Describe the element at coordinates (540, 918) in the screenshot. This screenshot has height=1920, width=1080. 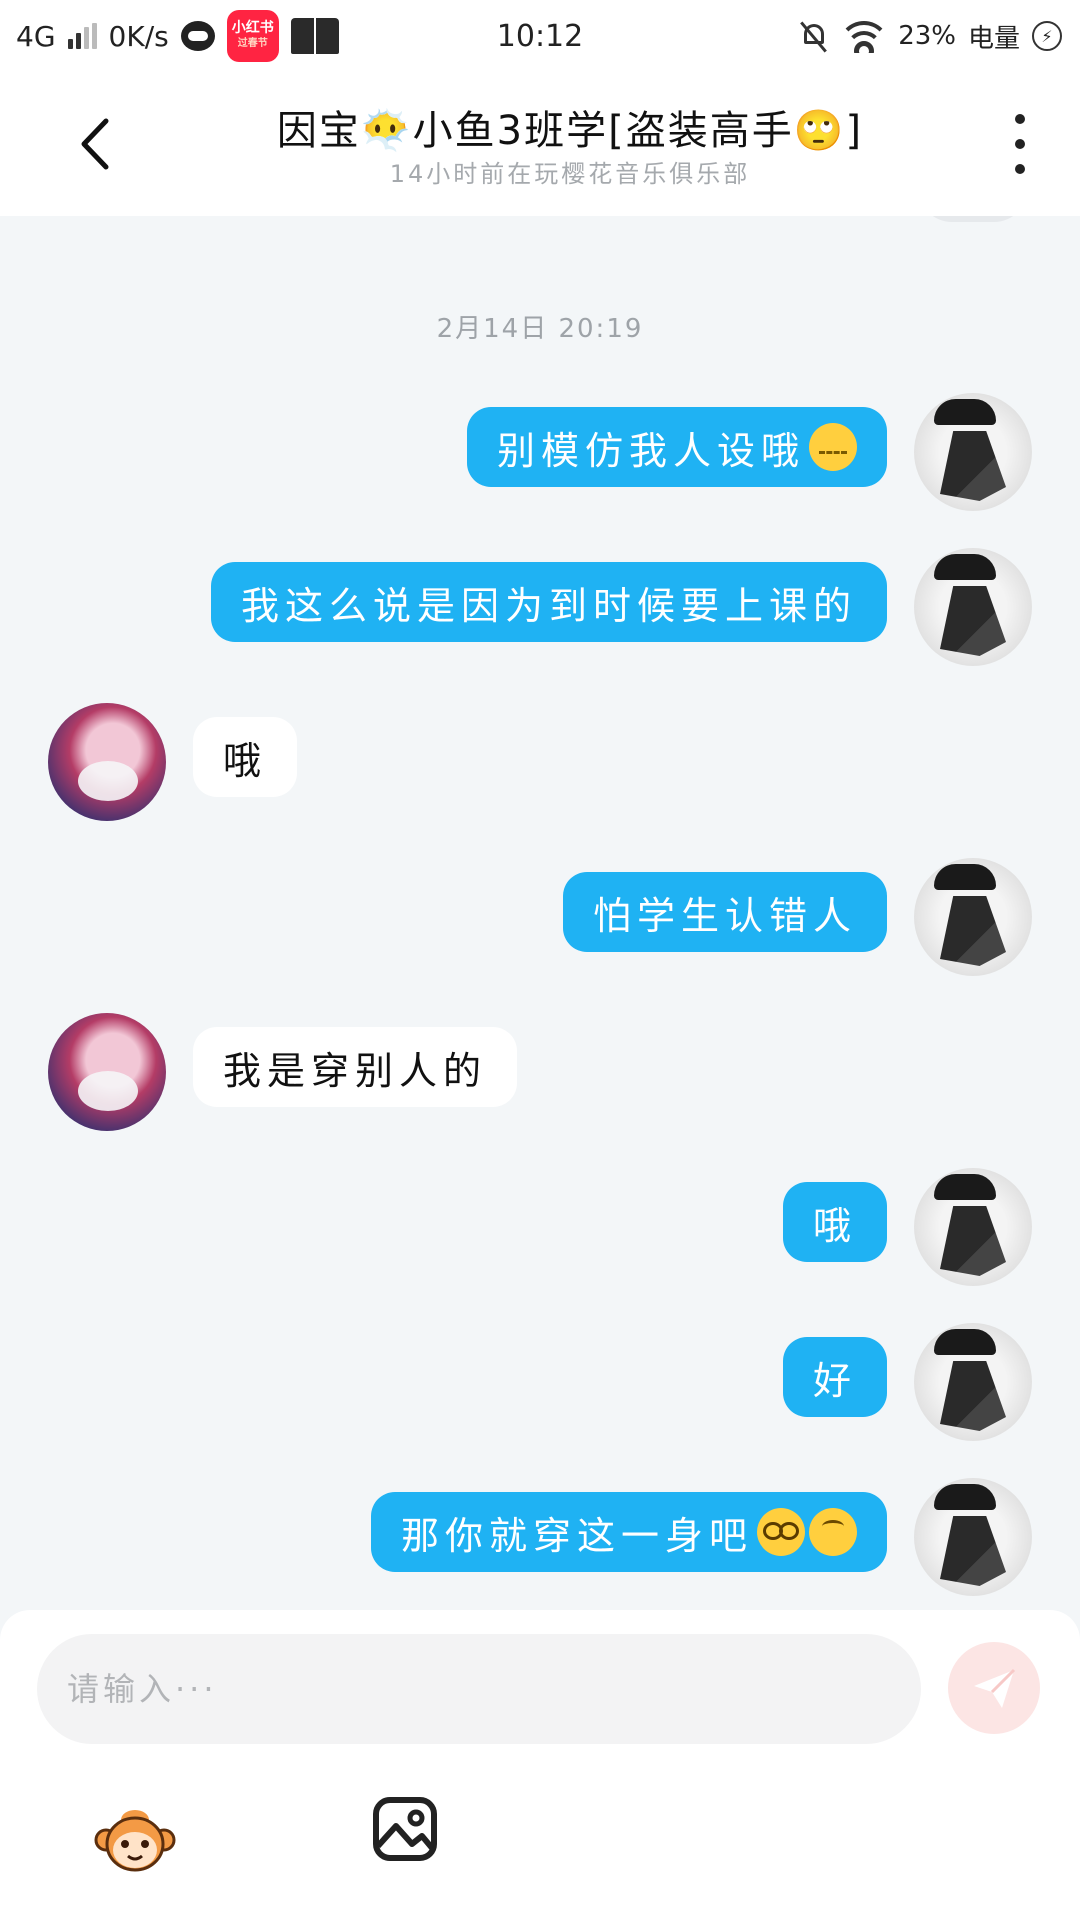
I see `message-sent: 怕学生认错人` at that location.